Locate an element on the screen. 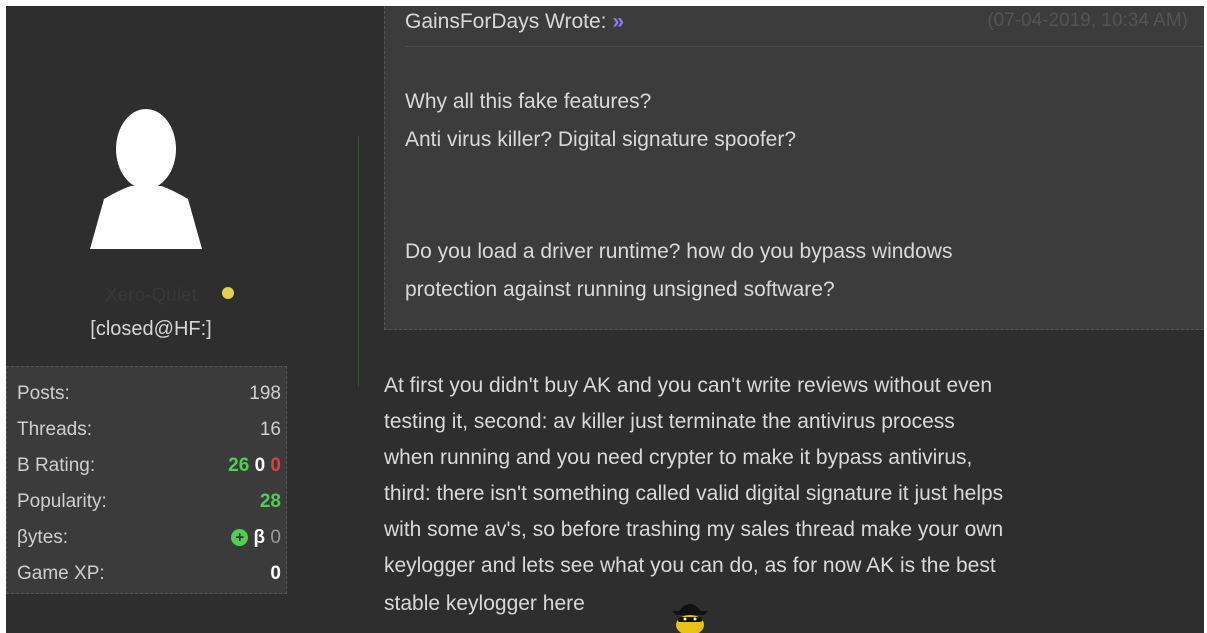 This screenshot has width=1207, height=633. bytes-values: + β 0 is located at coordinates (256, 538).